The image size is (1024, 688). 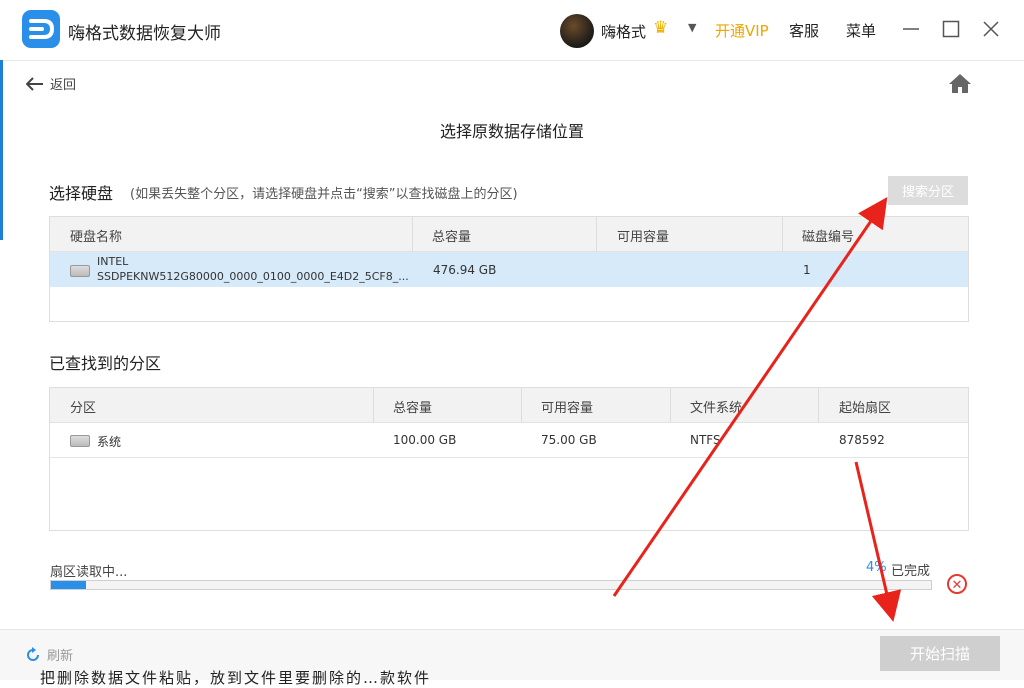 I want to click on chevron-down-icon: ▼, so click(x=692, y=27).